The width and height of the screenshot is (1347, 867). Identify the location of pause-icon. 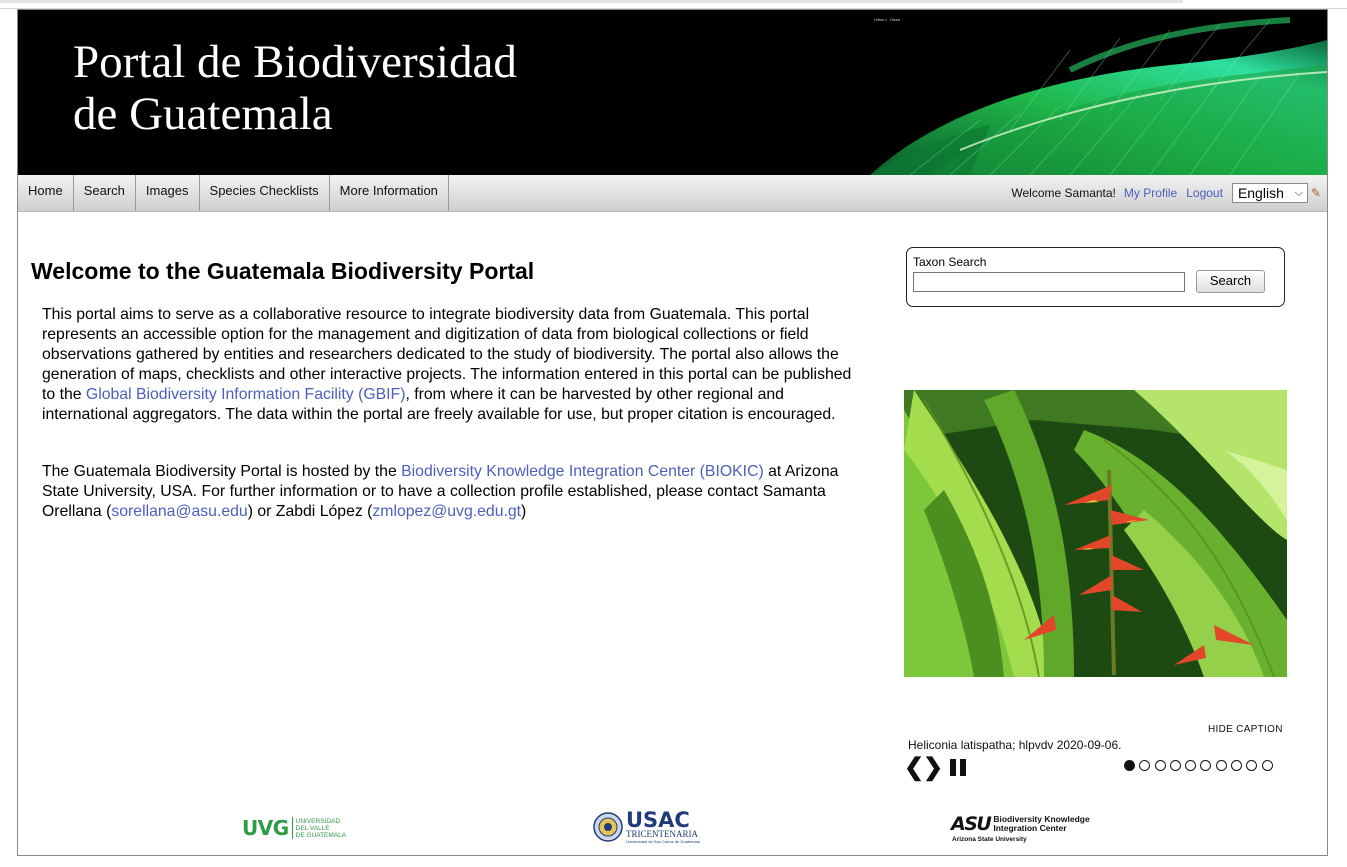
(958, 767).